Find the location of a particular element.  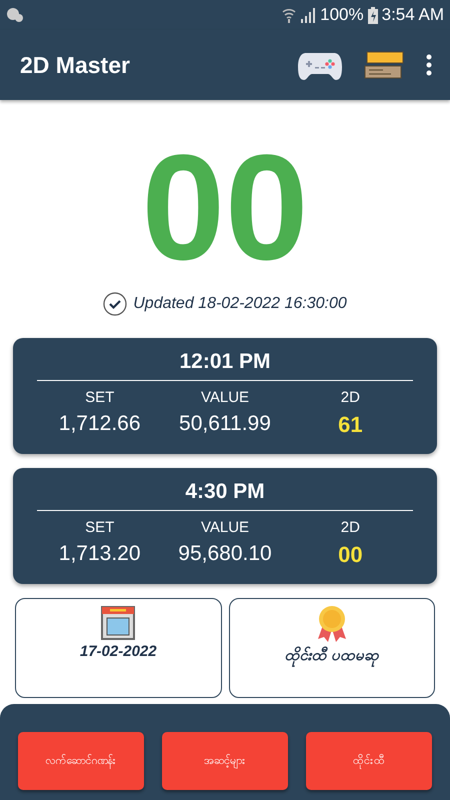

twod-number: 00 is located at coordinates (350, 555).